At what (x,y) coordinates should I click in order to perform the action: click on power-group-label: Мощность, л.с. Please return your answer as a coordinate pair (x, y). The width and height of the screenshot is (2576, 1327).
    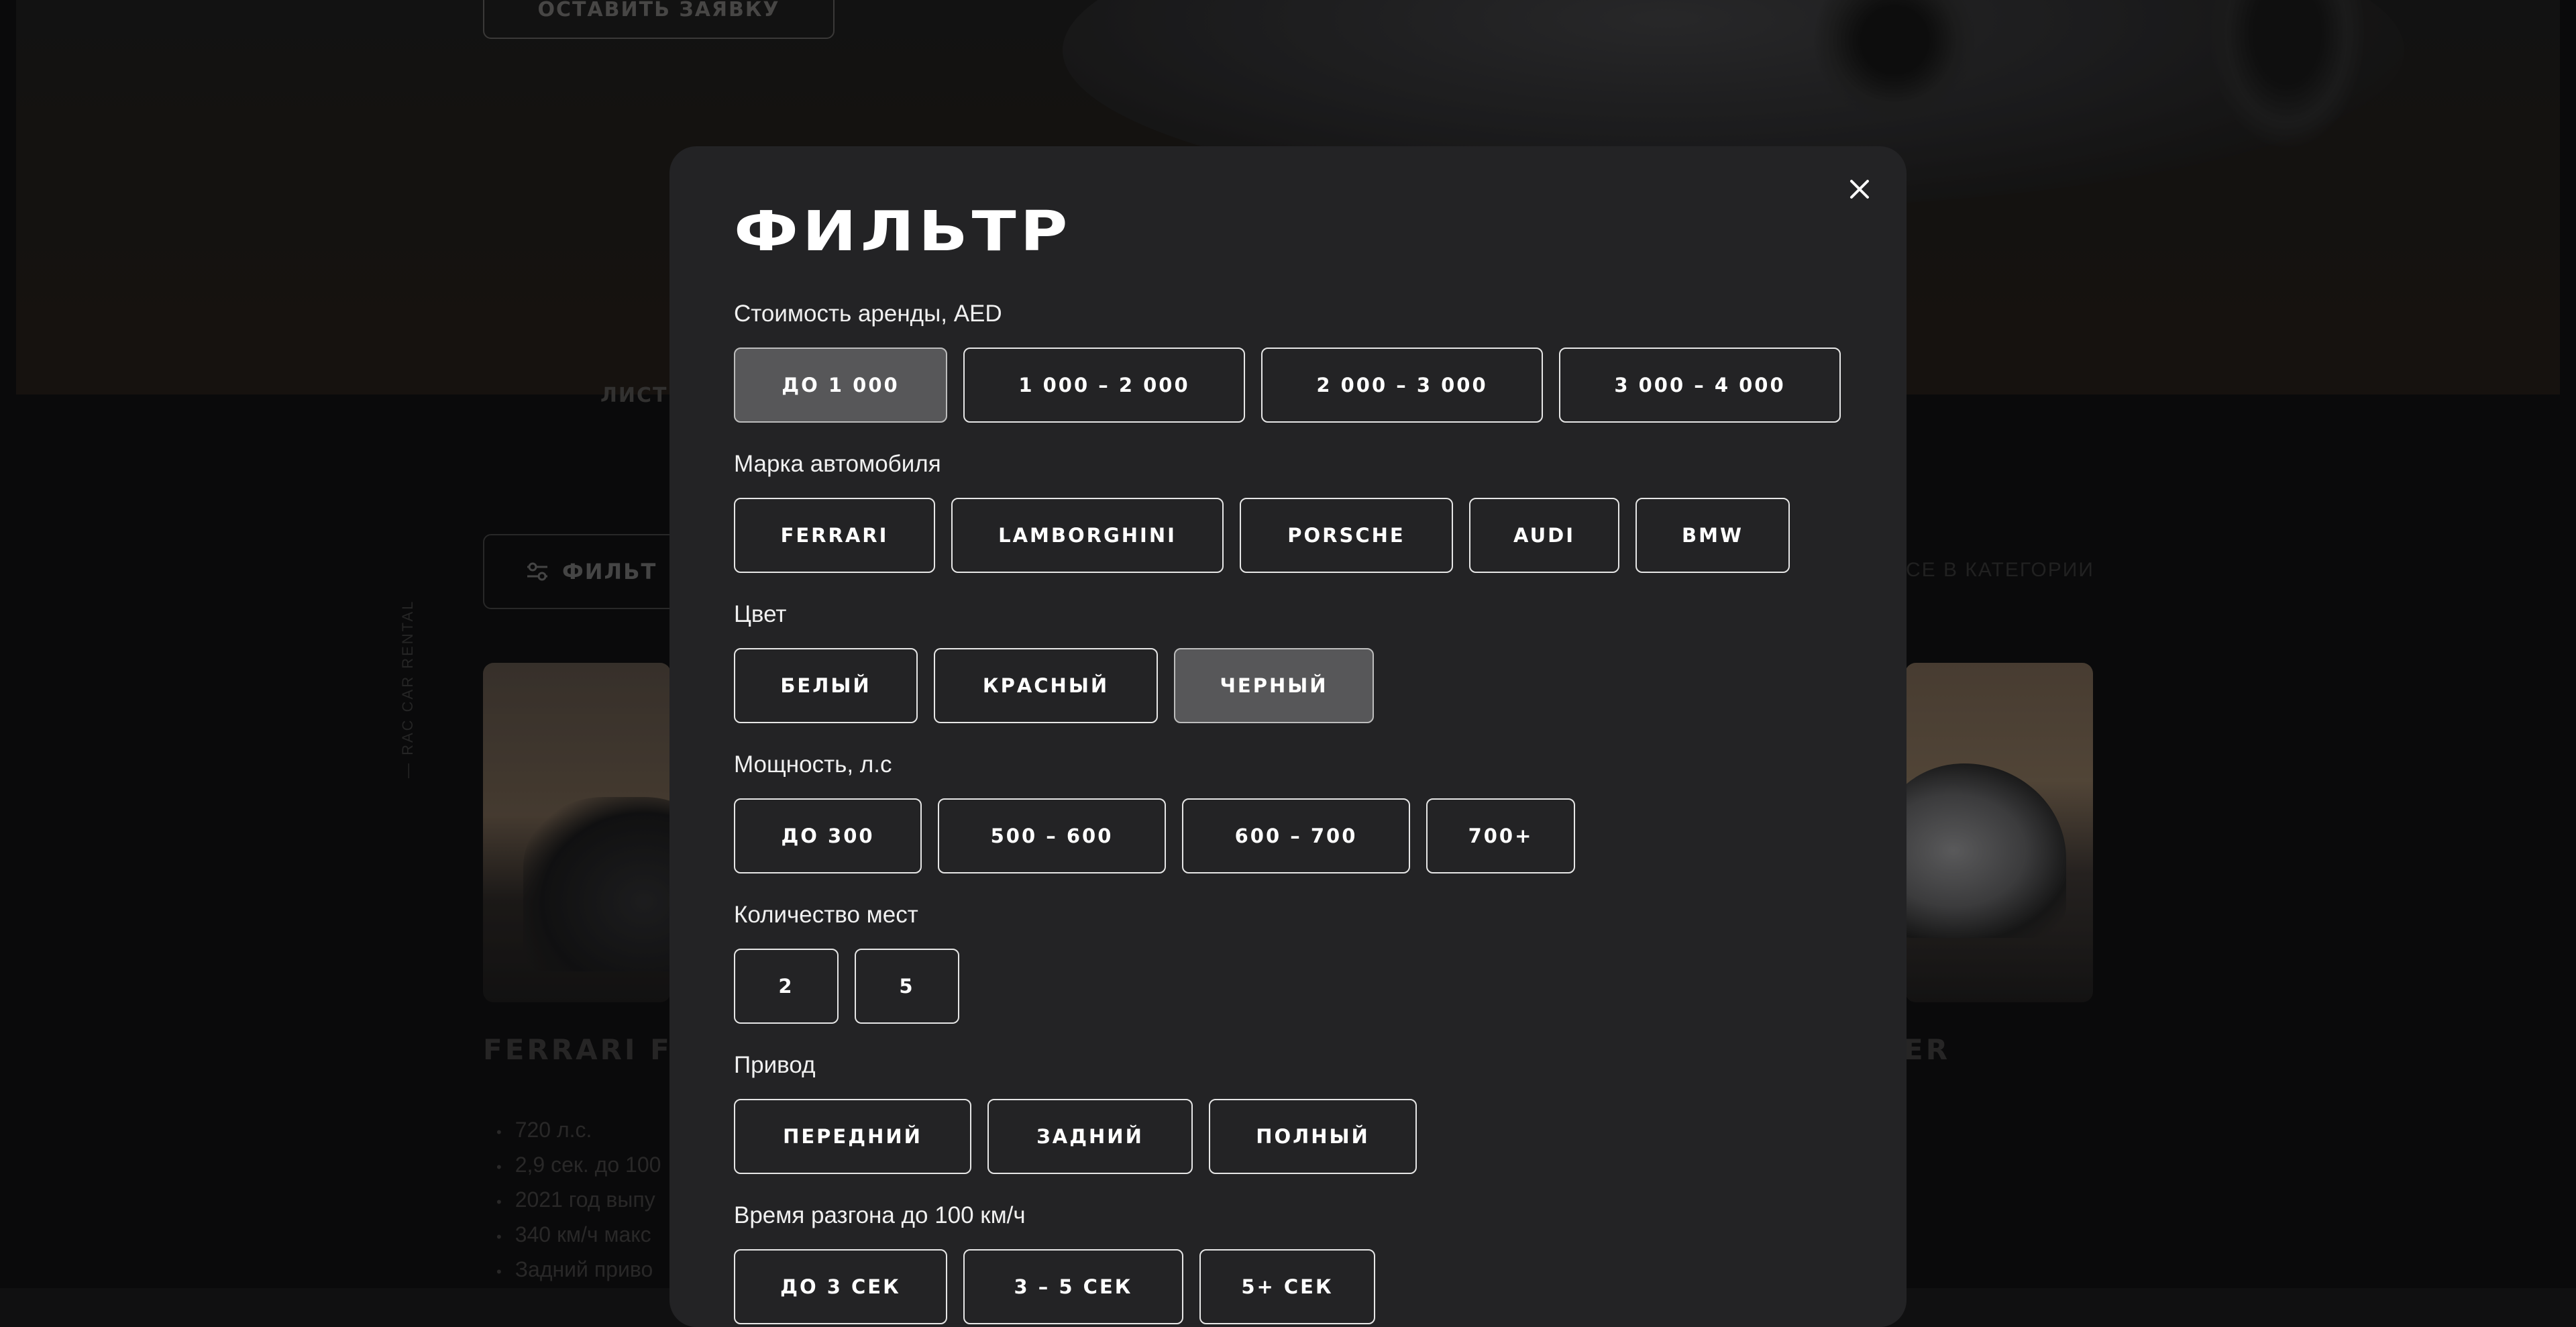
    Looking at the image, I should click on (813, 764).